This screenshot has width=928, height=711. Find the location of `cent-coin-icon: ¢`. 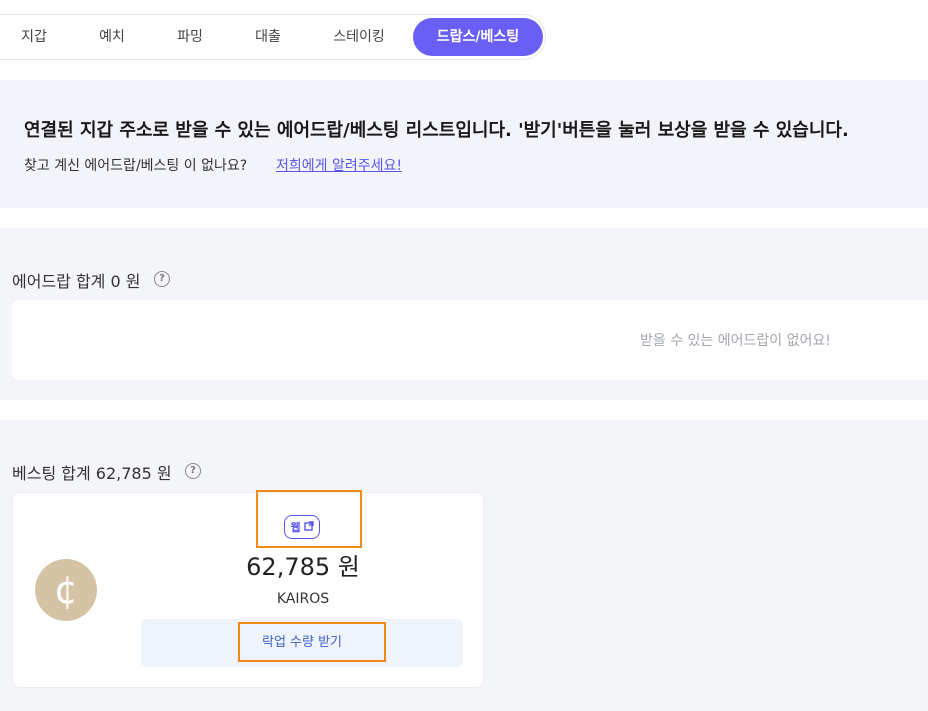

cent-coin-icon: ¢ is located at coordinates (66, 590).